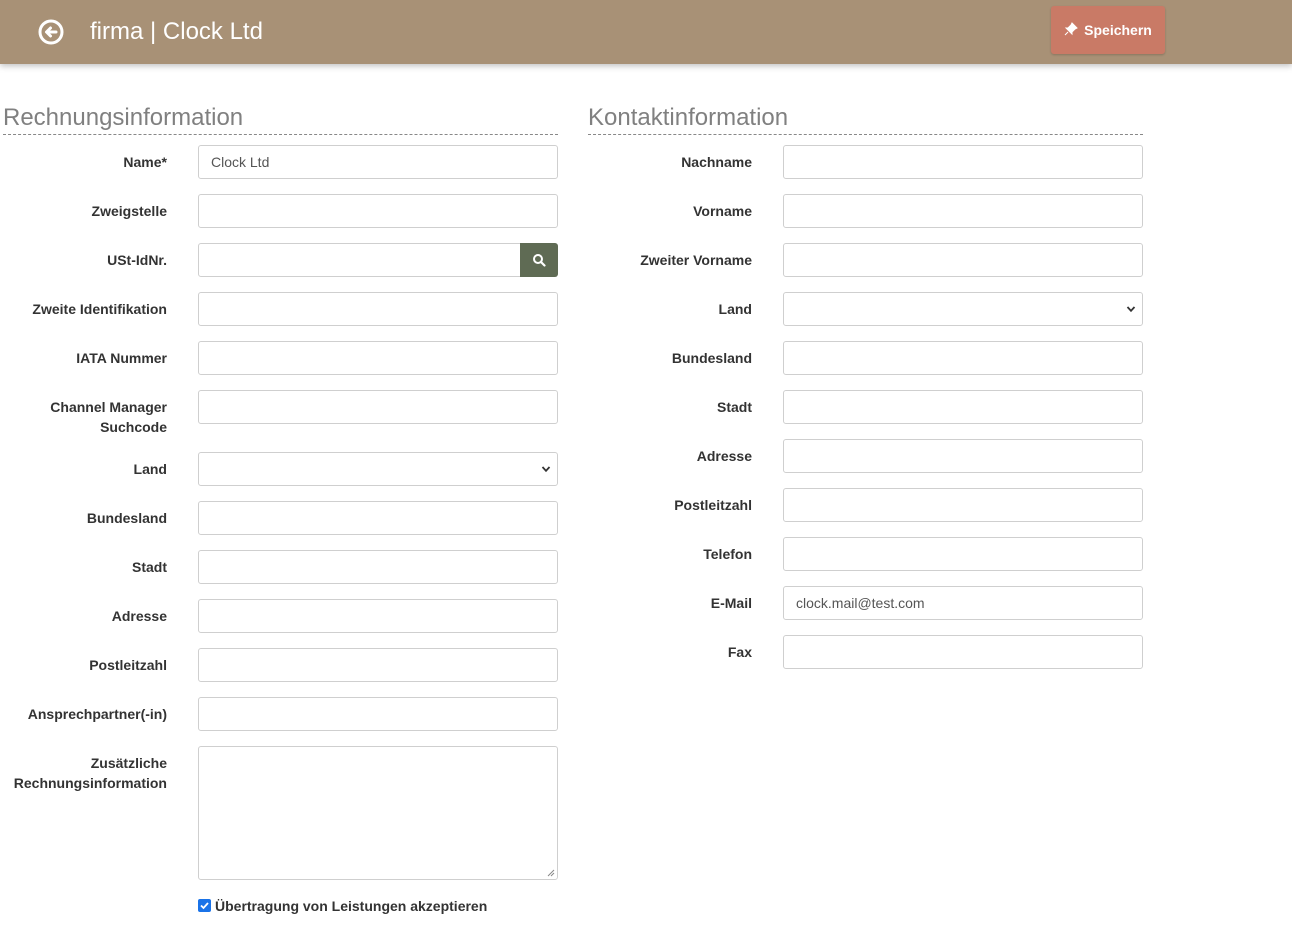 This screenshot has height=937, width=1292. What do you see at coordinates (83, 417) in the screenshot?
I see `channel-manager-label: Channel Manager Suchcode` at bounding box center [83, 417].